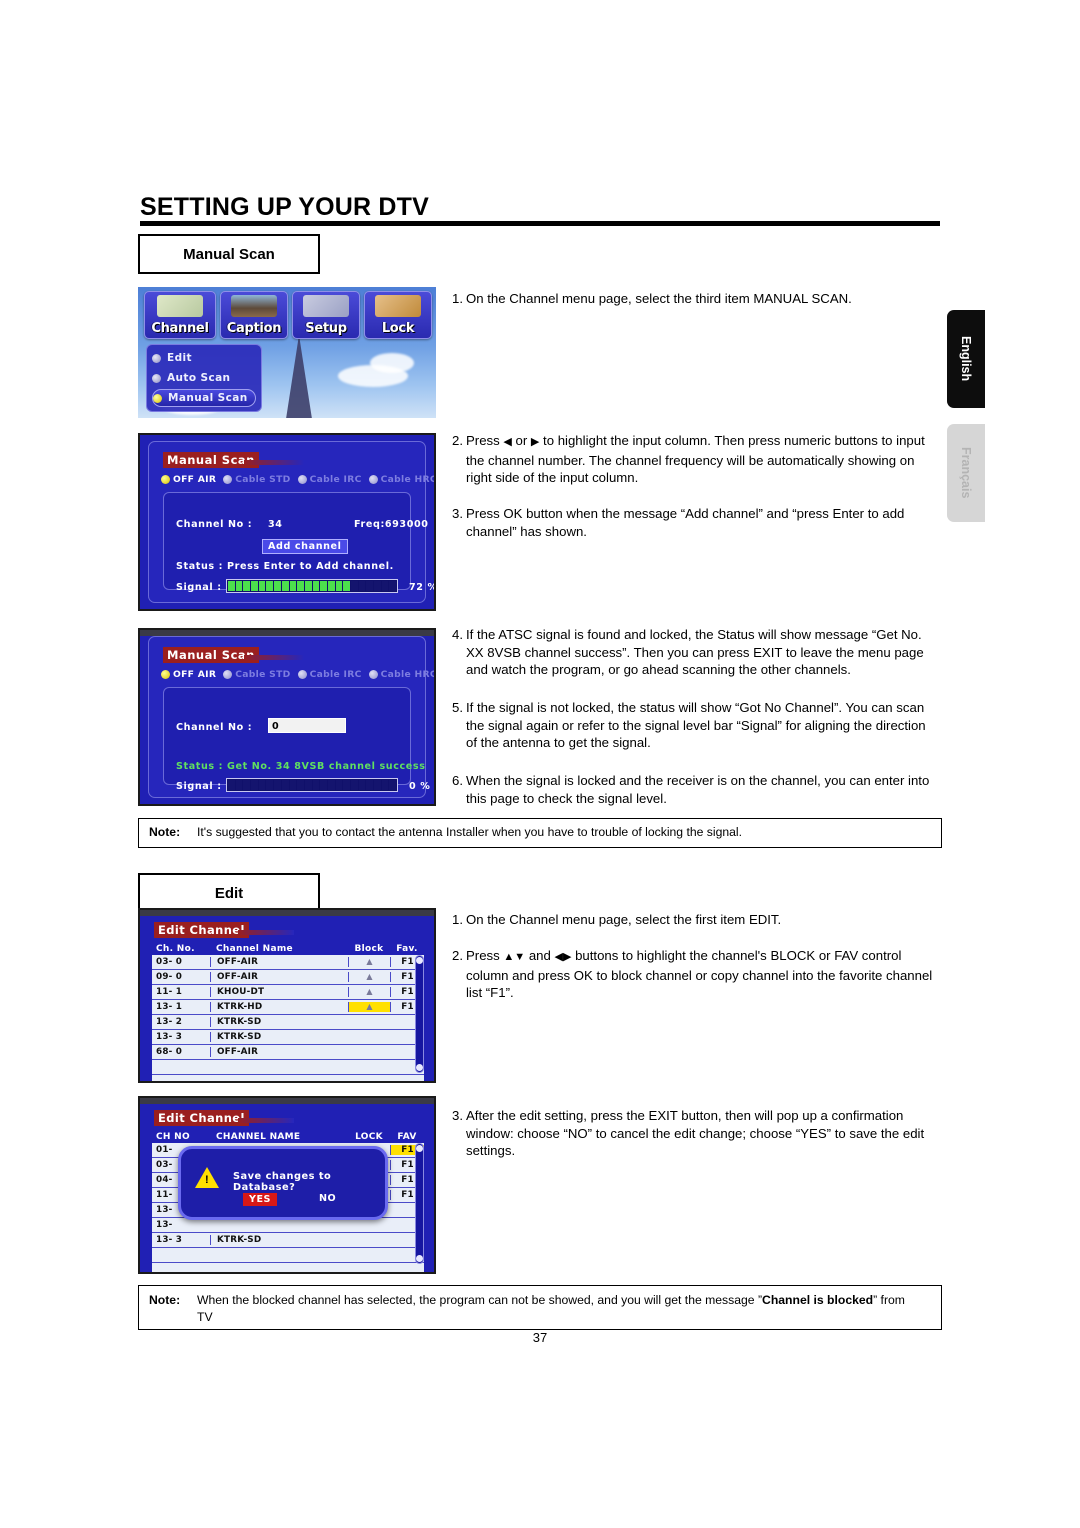 The height and width of the screenshot is (1528, 1080). I want to click on tab-setup: Setup, so click(326, 315).